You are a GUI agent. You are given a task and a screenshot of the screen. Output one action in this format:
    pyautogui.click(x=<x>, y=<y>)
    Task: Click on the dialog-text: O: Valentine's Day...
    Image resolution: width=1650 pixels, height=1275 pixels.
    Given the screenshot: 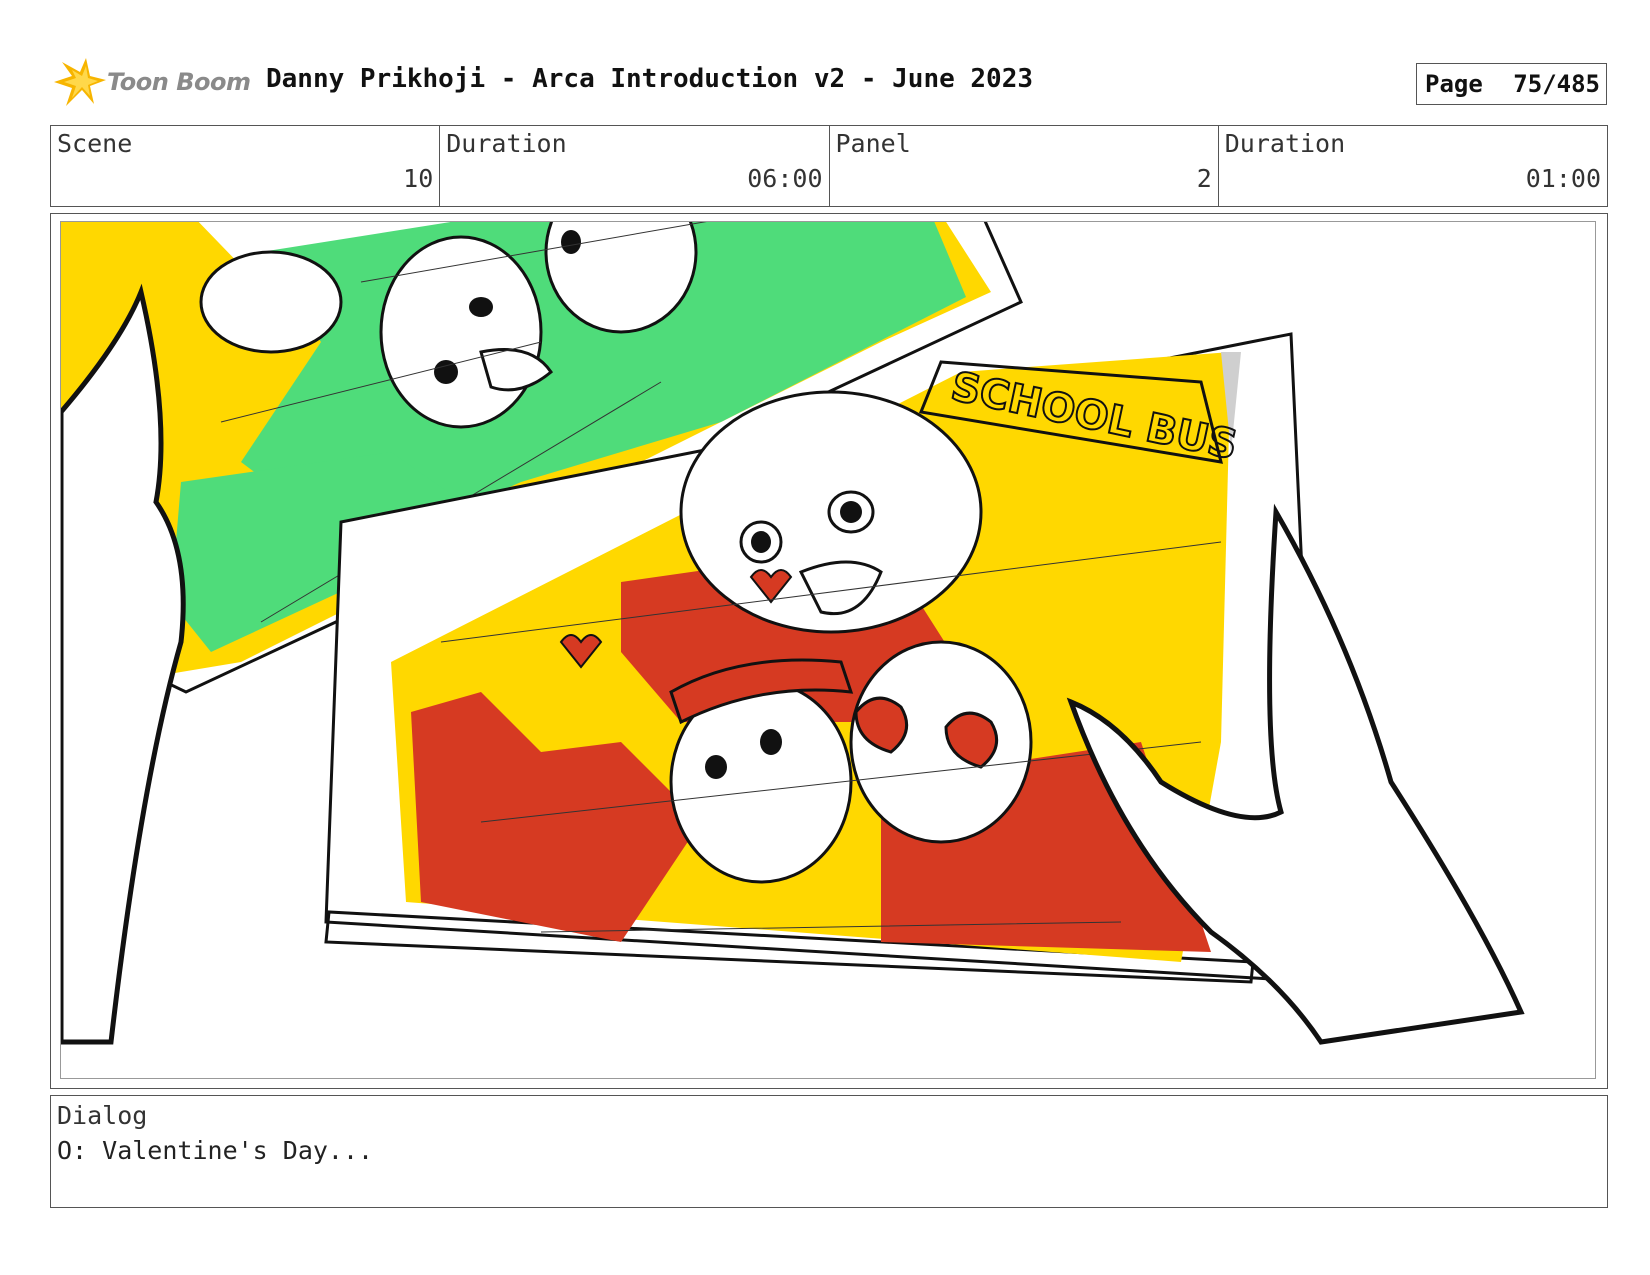 What is the action you would take?
    pyautogui.click(x=215, y=1150)
    